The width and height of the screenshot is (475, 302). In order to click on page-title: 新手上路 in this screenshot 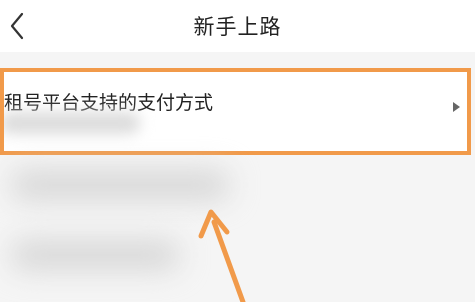, I will do `click(237, 27)`.